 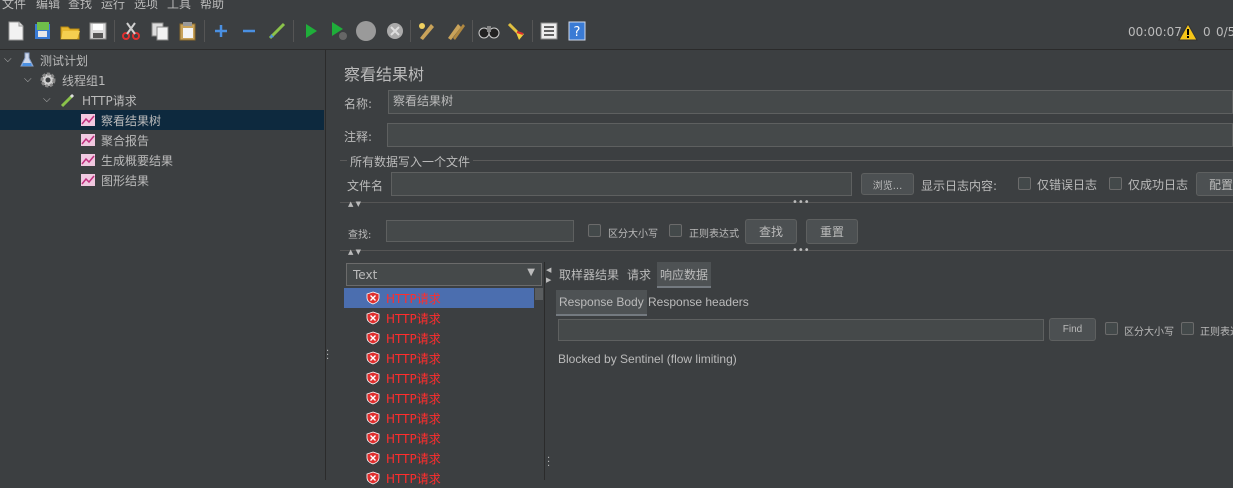 What do you see at coordinates (73, 80) in the screenshot?
I see `tree-node-thread-group: 线程组1` at bounding box center [73, 80].